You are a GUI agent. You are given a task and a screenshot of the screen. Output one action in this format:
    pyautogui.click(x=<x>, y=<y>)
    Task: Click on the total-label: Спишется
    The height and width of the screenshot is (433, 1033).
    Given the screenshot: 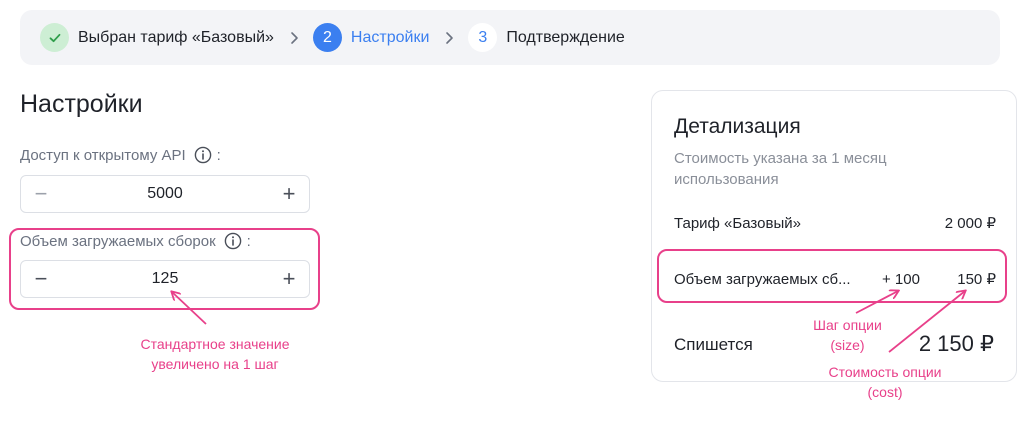 What is the action you would take?
    pyautogui.click(x=713, y=344)
    